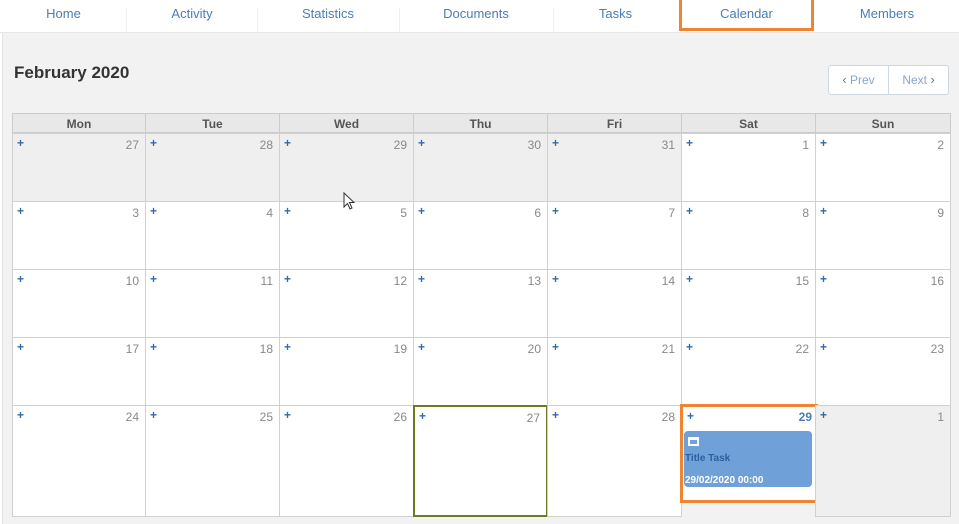 The height and width of the screenshot is (524, 959). What do you see at coordinates (346, 461) in the screenshot?
I see `calendar-day-cell: +26` at bounding box center [346, 461].